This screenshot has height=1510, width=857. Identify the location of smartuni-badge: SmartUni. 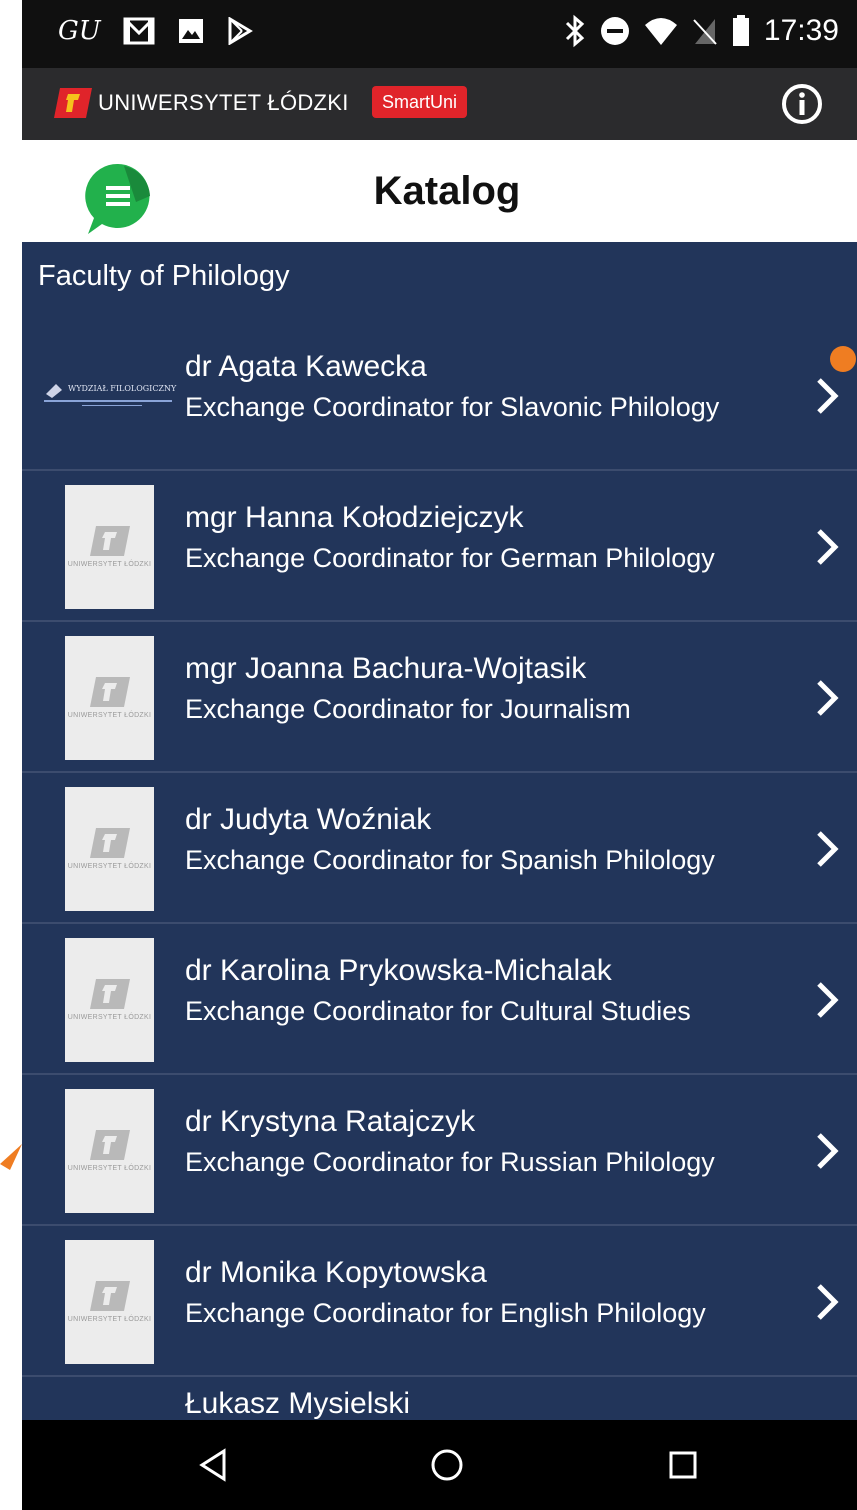
(420, 102).